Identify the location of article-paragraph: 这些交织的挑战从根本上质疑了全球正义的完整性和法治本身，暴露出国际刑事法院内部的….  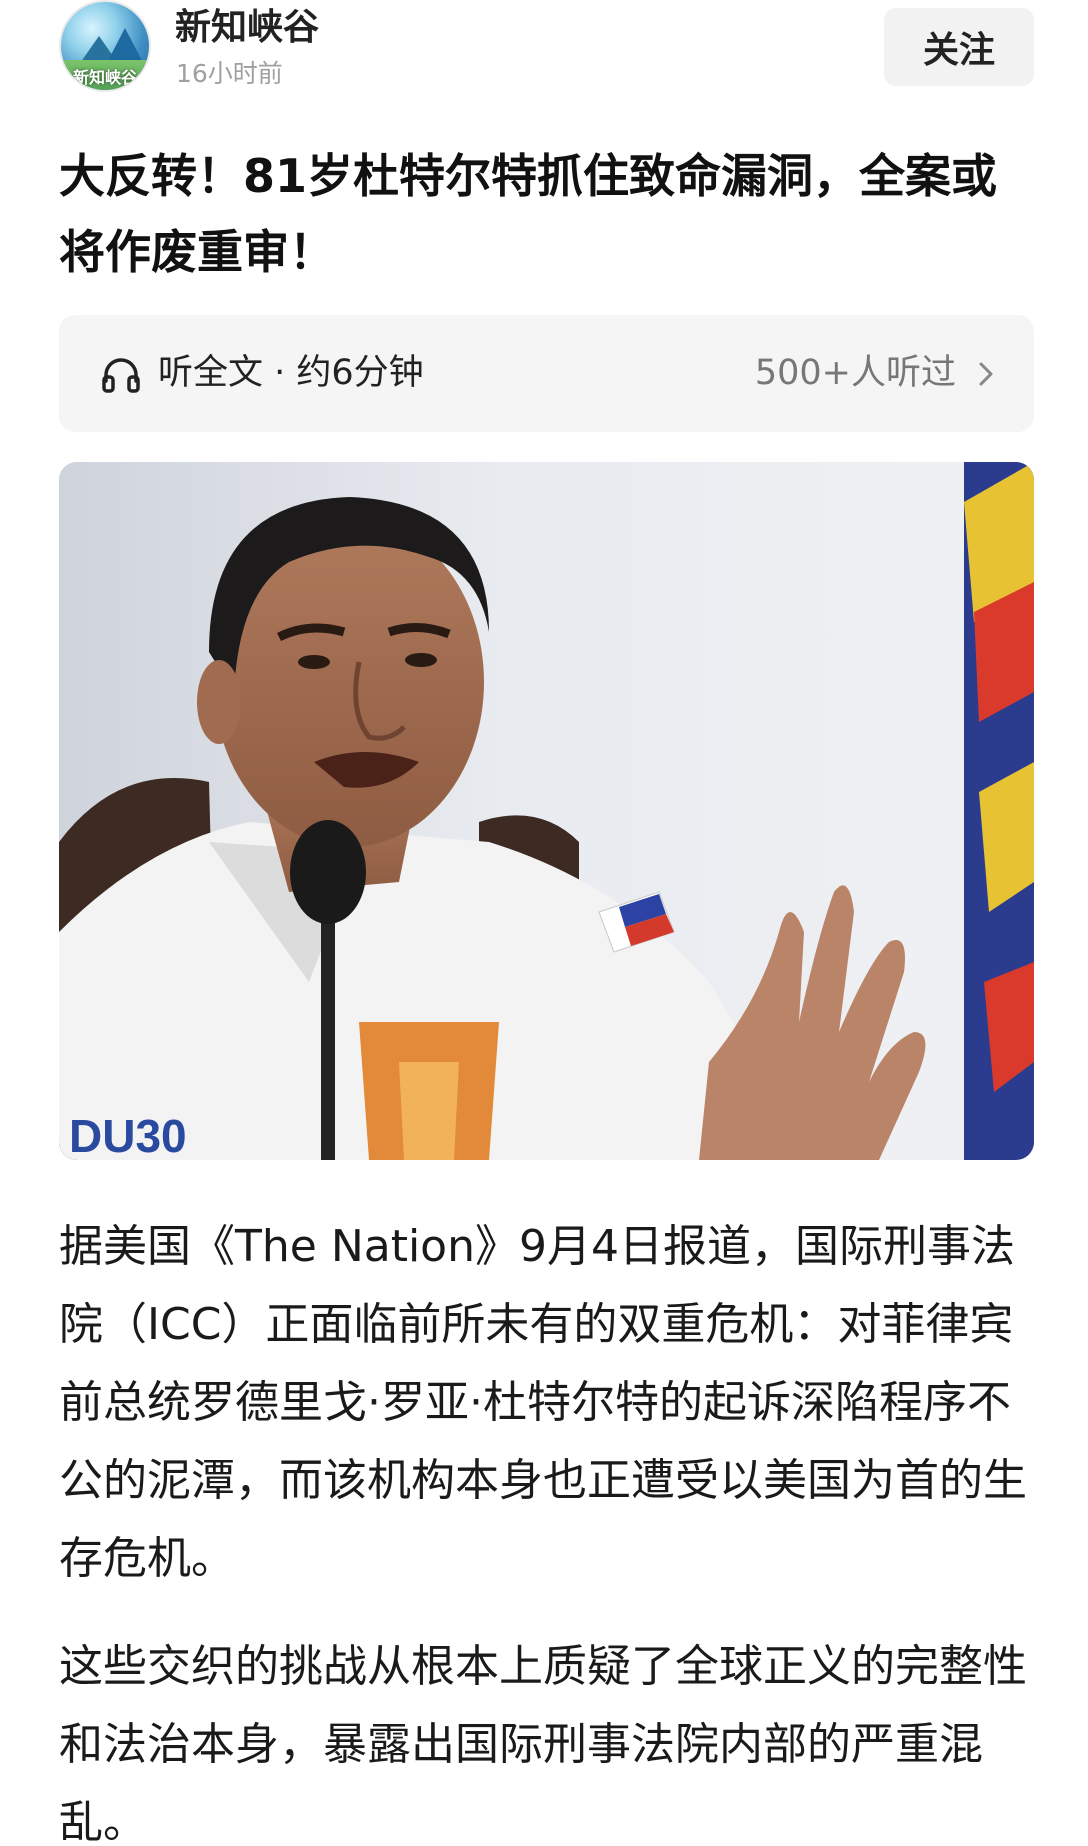
(543, 1743).